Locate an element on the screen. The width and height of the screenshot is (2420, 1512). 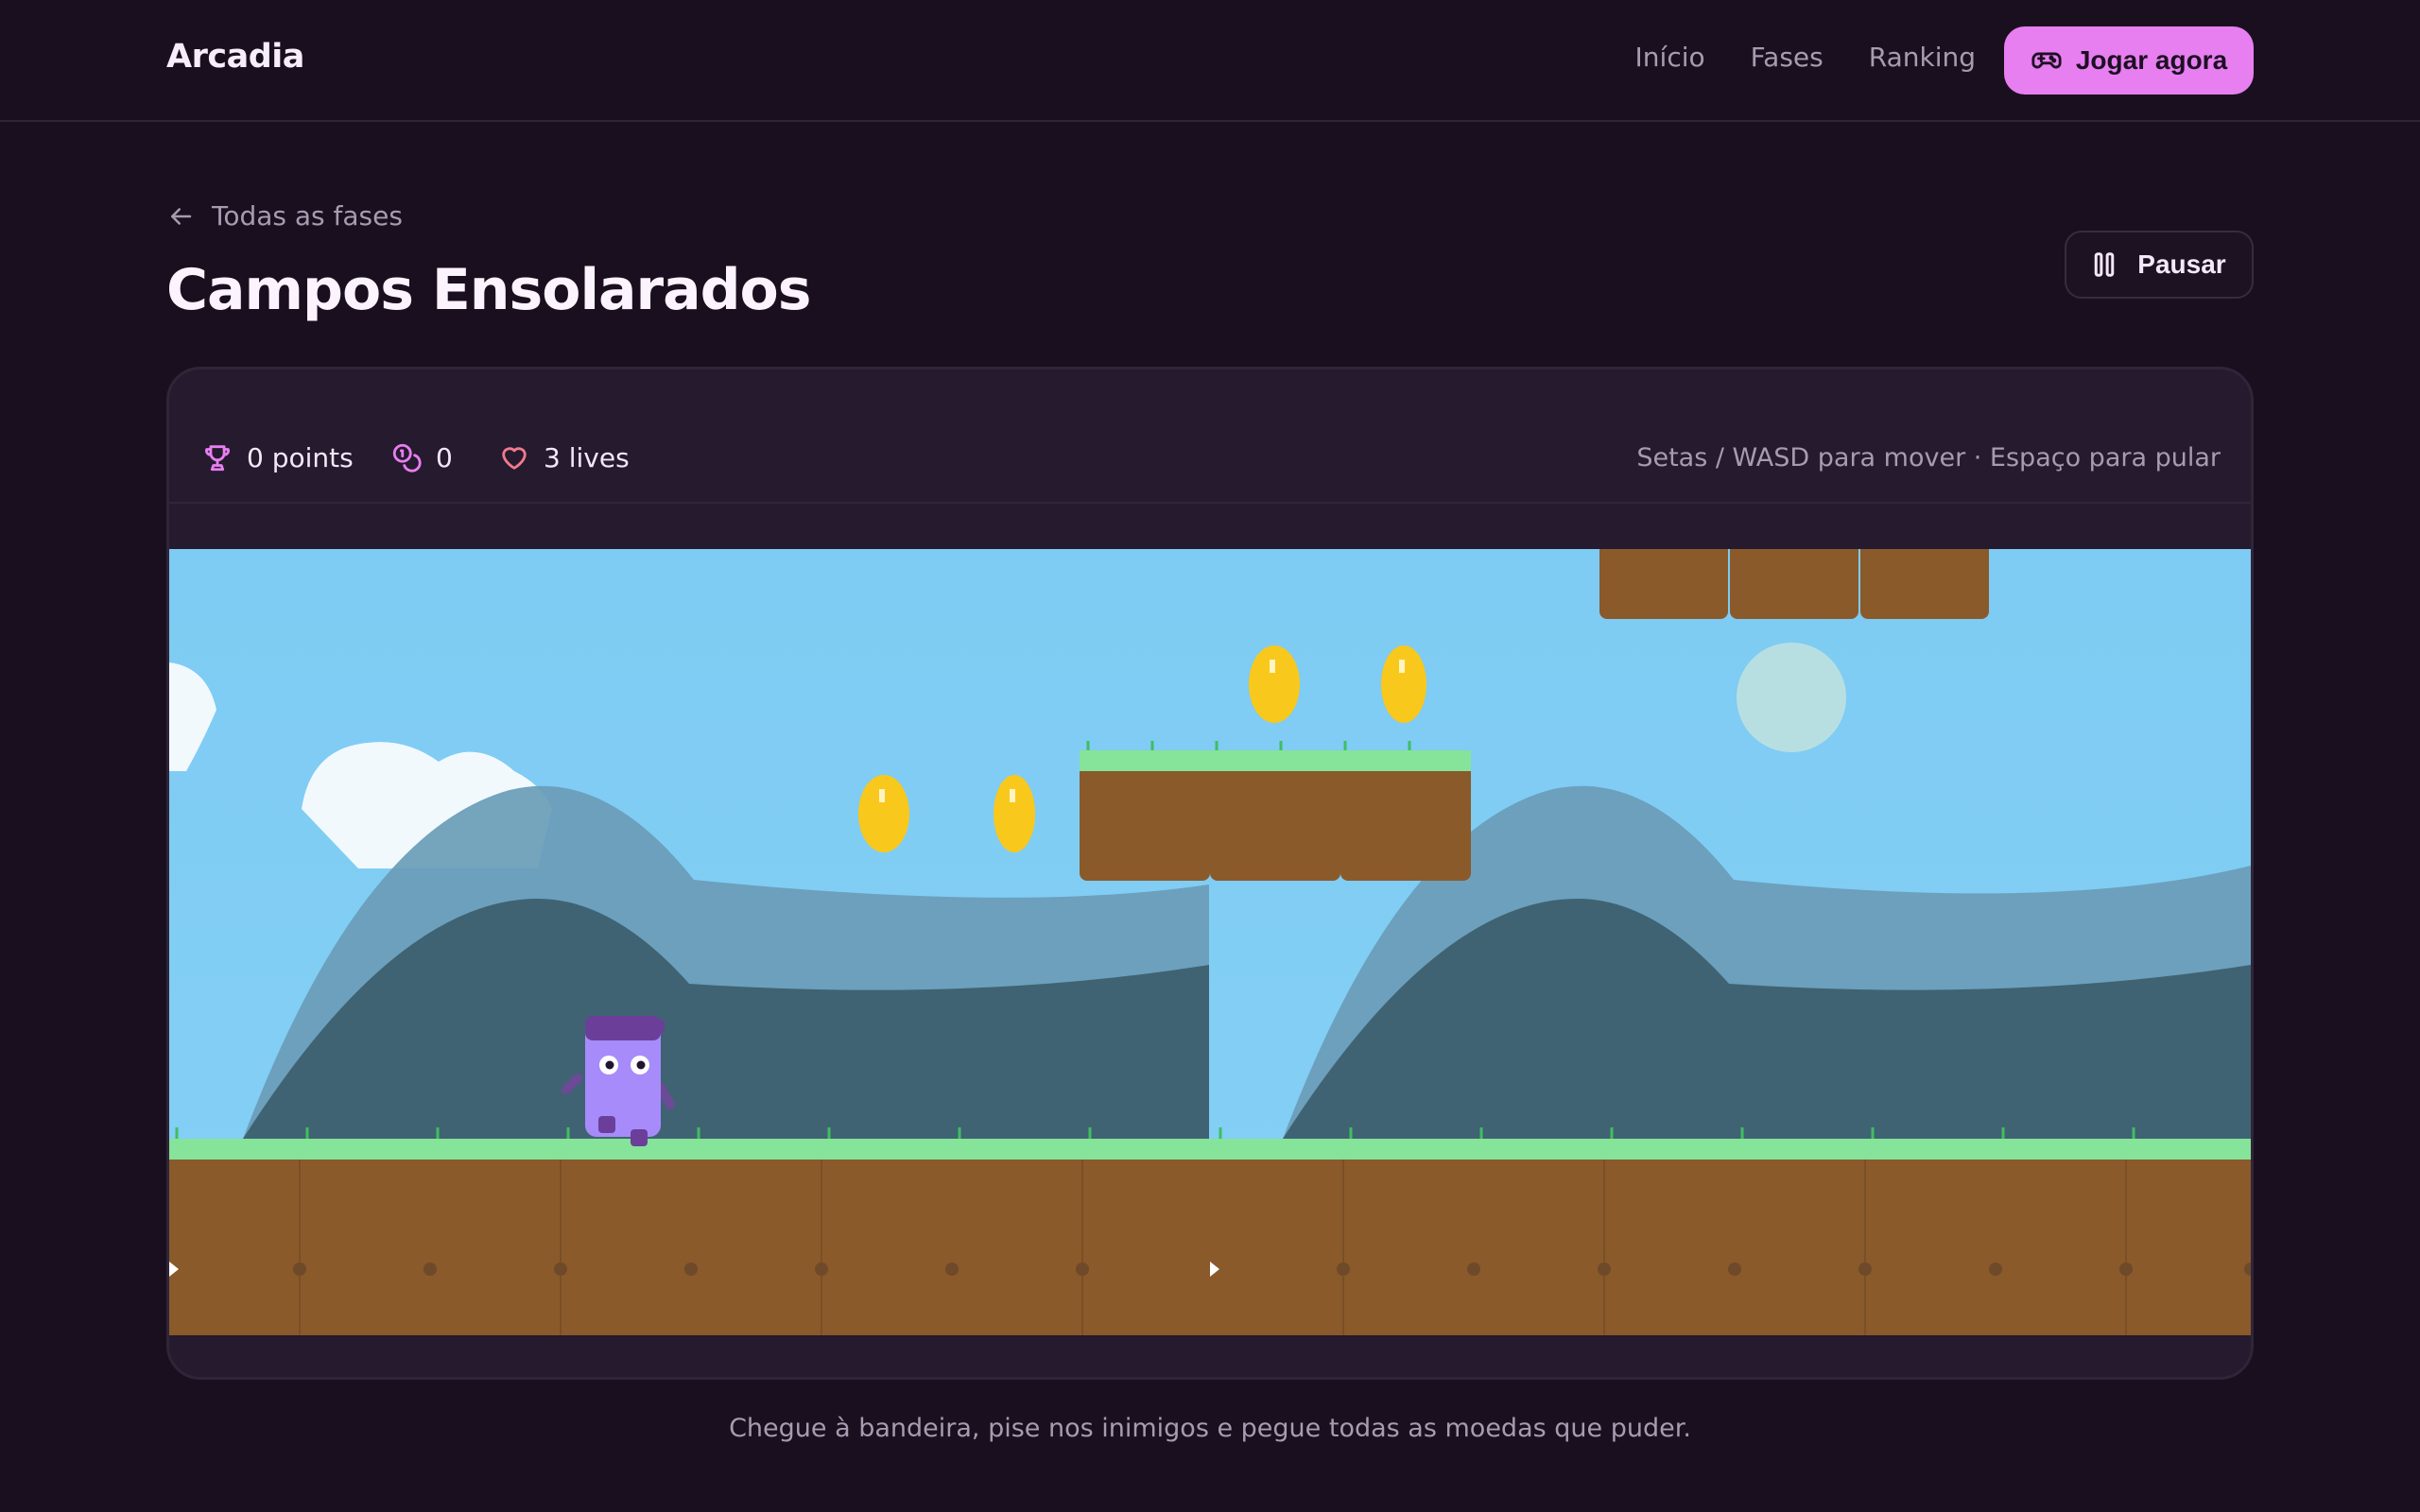
main-nav: Início Fases Ranking is located at coordinates (1805, 57).